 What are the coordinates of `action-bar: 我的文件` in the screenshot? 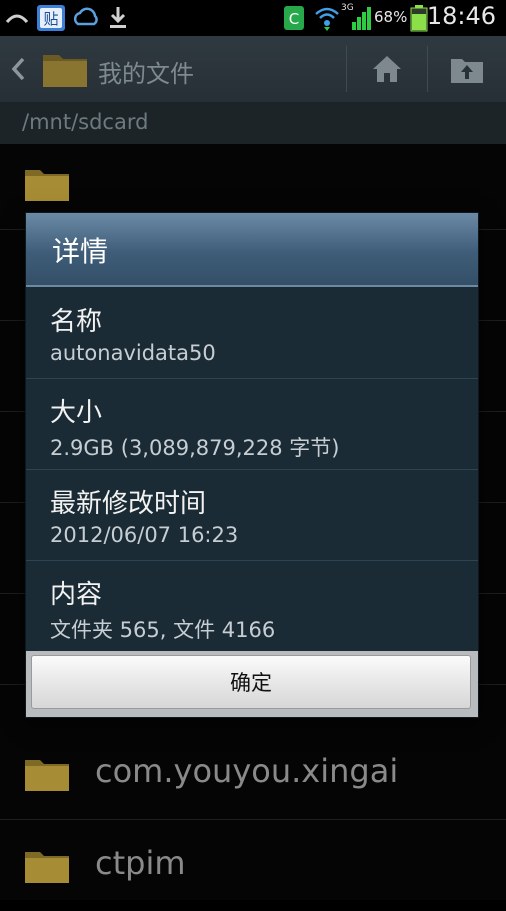 It's located at (253, 69).